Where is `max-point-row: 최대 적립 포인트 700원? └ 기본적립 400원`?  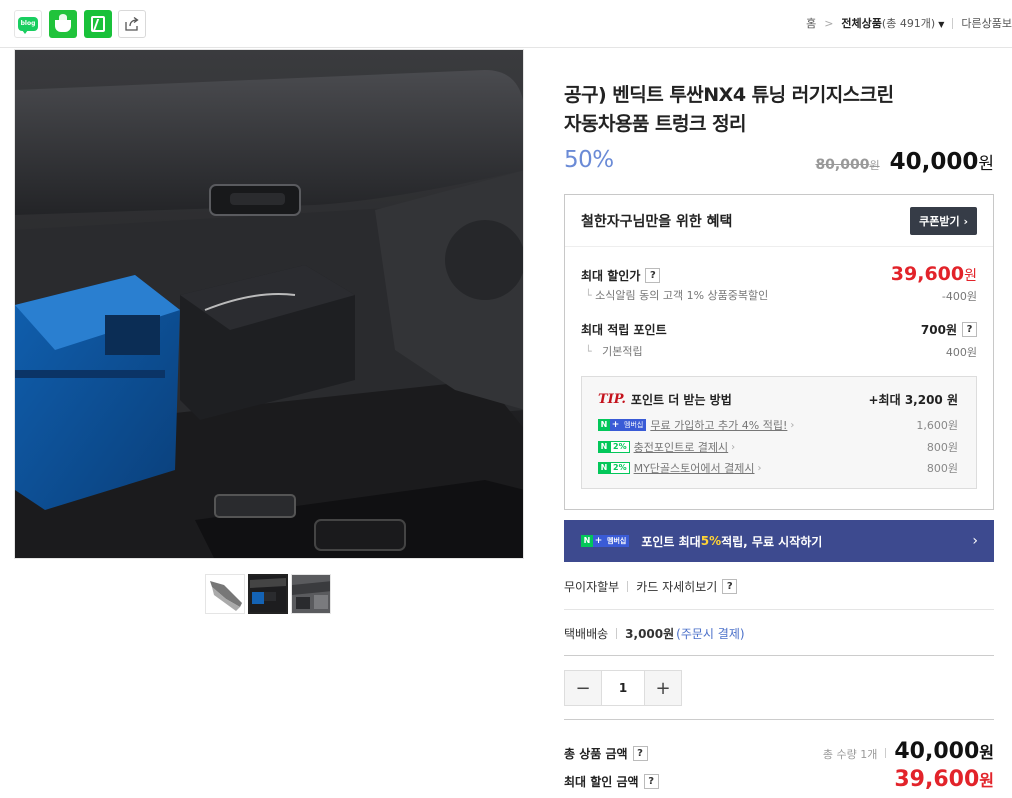 max-point-row: 최대 적립 포인트 700원? └ 기본적립 400원 is located at coordinates (779, 341).